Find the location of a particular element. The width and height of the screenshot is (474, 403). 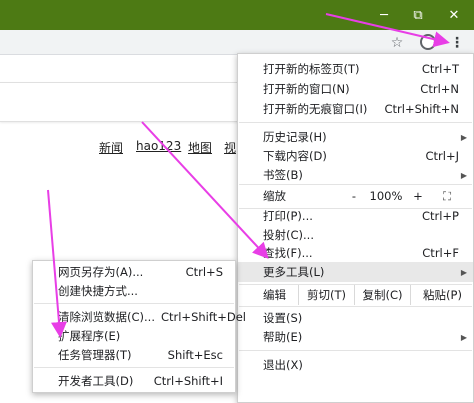

menu-item-bookmarks: 书签(B) ▶ is located at coordinates (355, 175).